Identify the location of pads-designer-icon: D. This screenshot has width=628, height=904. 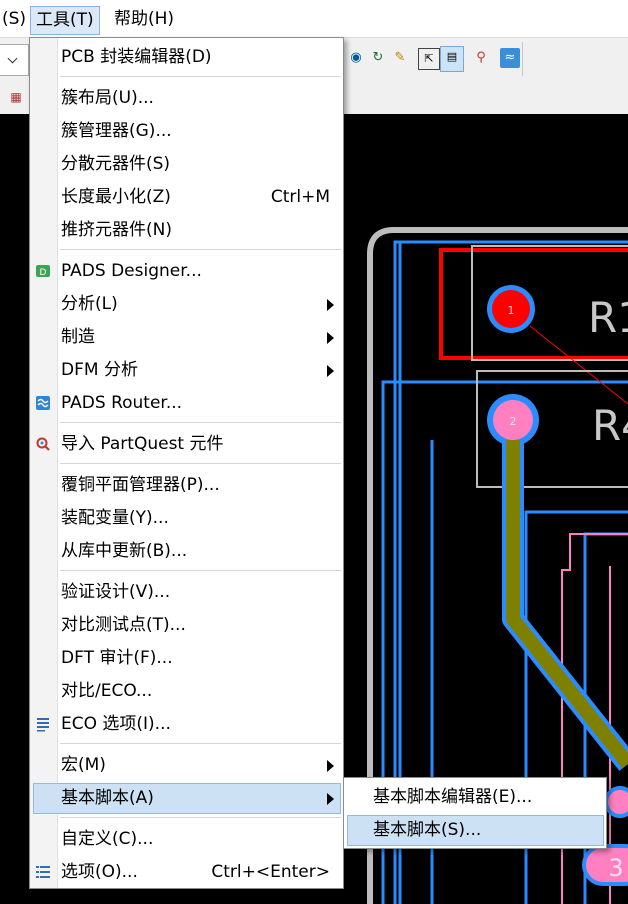
(43, 271).